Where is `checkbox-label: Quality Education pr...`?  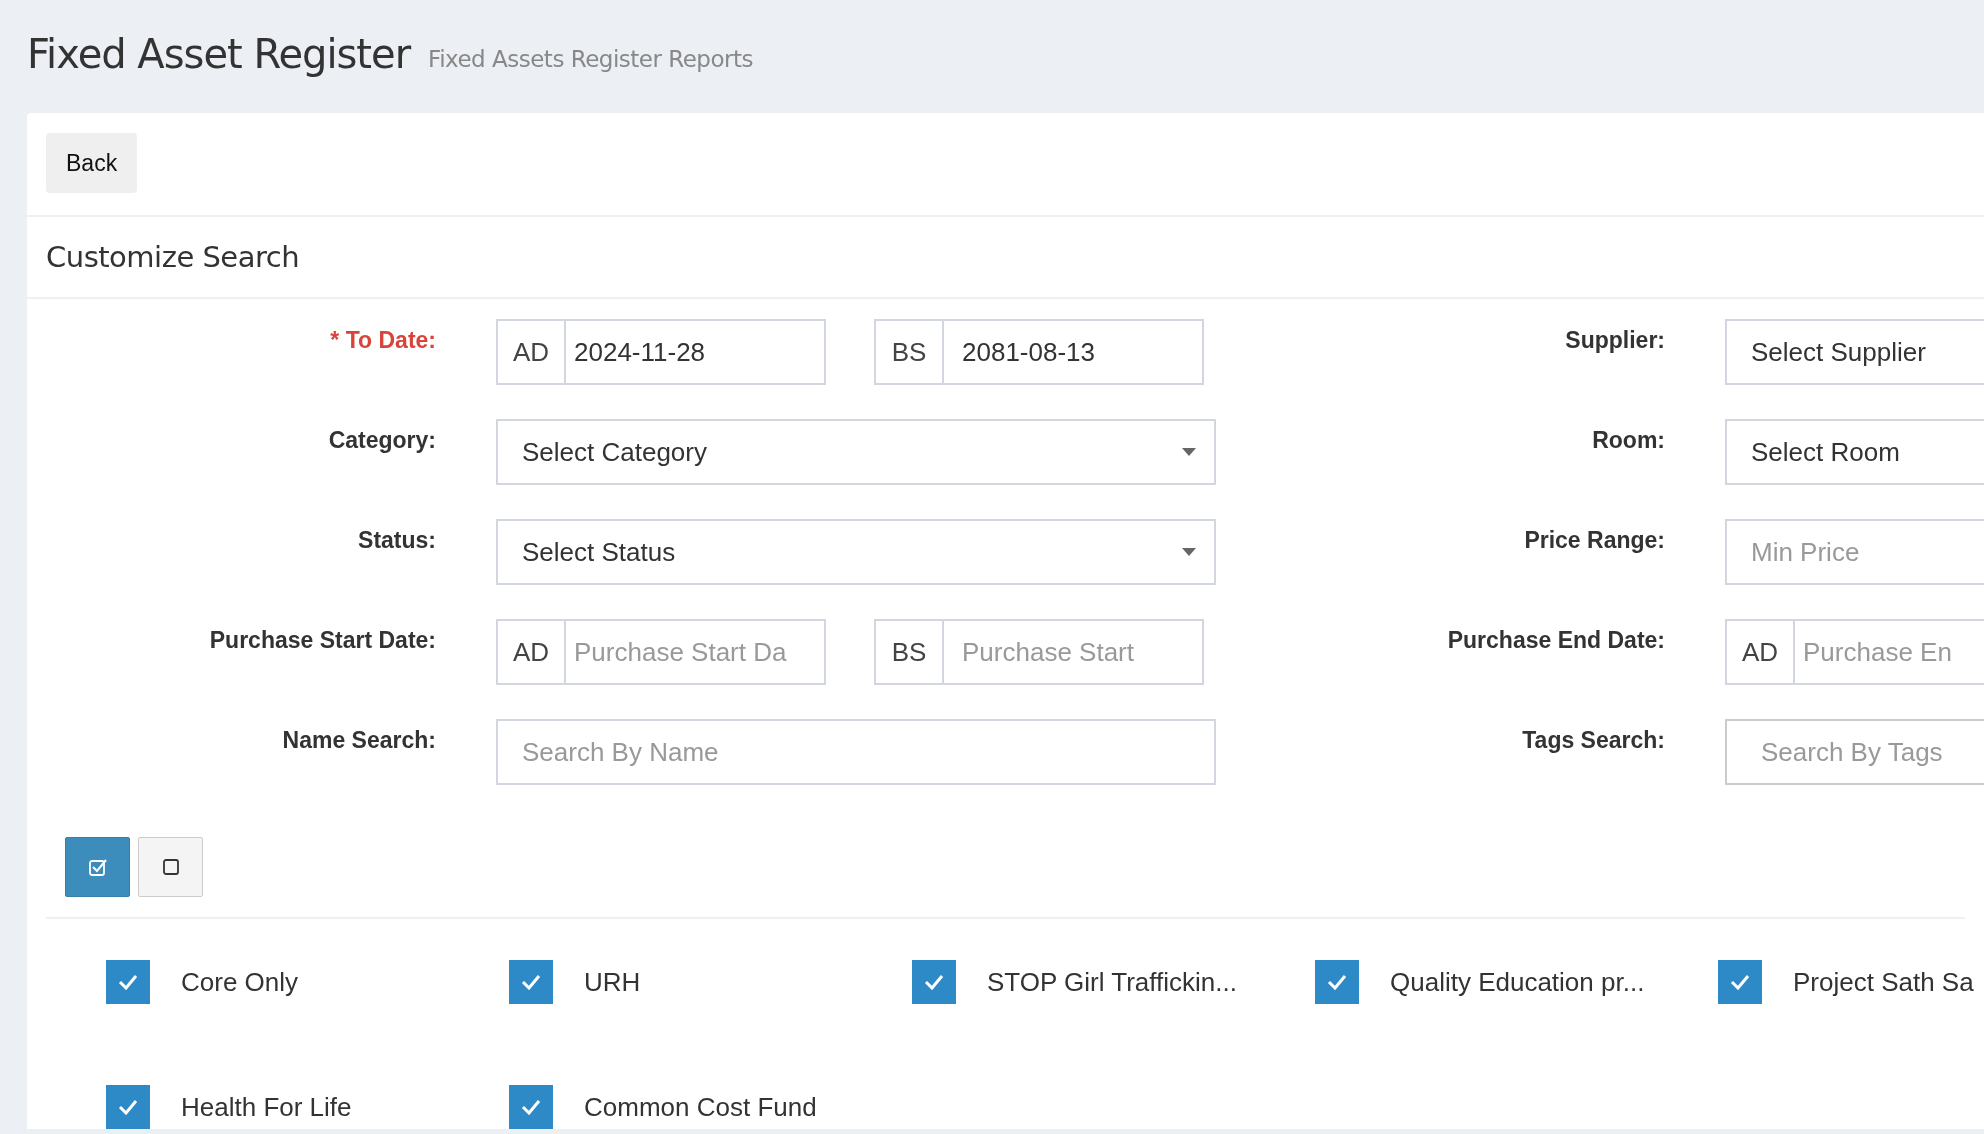
checkbox-label: Quality Education pr... is located at coordinates (1517, 982).